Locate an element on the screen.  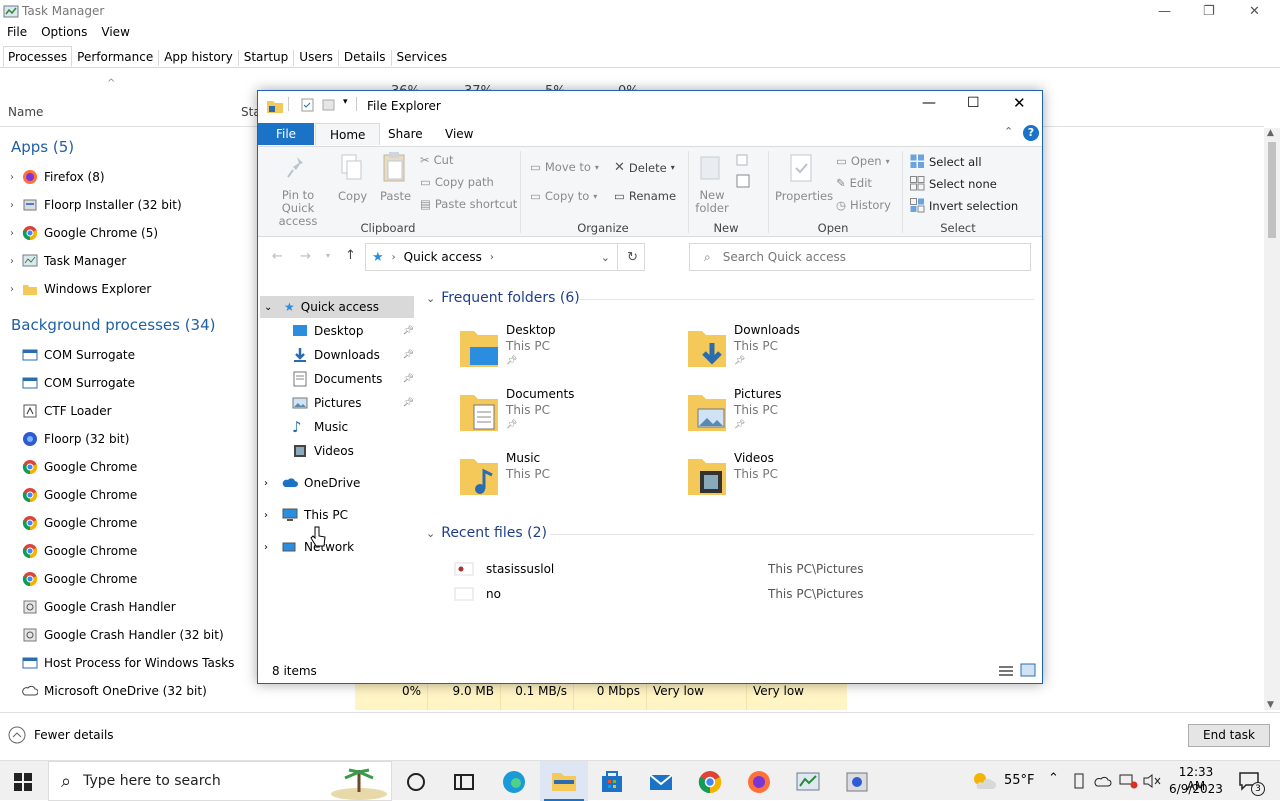
tab-services: Services is located at coordinates (422, 56).